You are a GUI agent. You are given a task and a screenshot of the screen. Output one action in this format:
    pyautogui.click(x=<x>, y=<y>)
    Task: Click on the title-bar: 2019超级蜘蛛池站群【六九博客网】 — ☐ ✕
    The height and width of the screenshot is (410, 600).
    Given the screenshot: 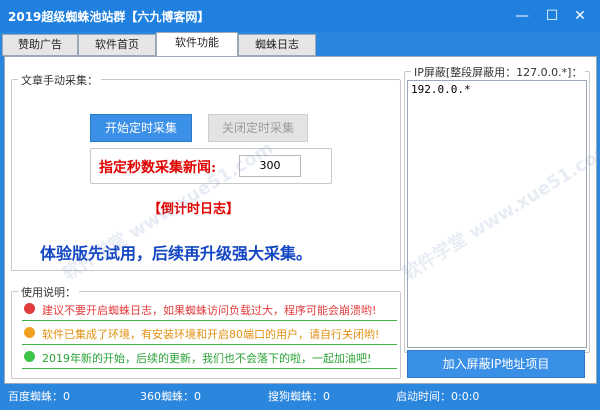 What is the action you would take?
    pyautogui.click(x=300, y=16)
    